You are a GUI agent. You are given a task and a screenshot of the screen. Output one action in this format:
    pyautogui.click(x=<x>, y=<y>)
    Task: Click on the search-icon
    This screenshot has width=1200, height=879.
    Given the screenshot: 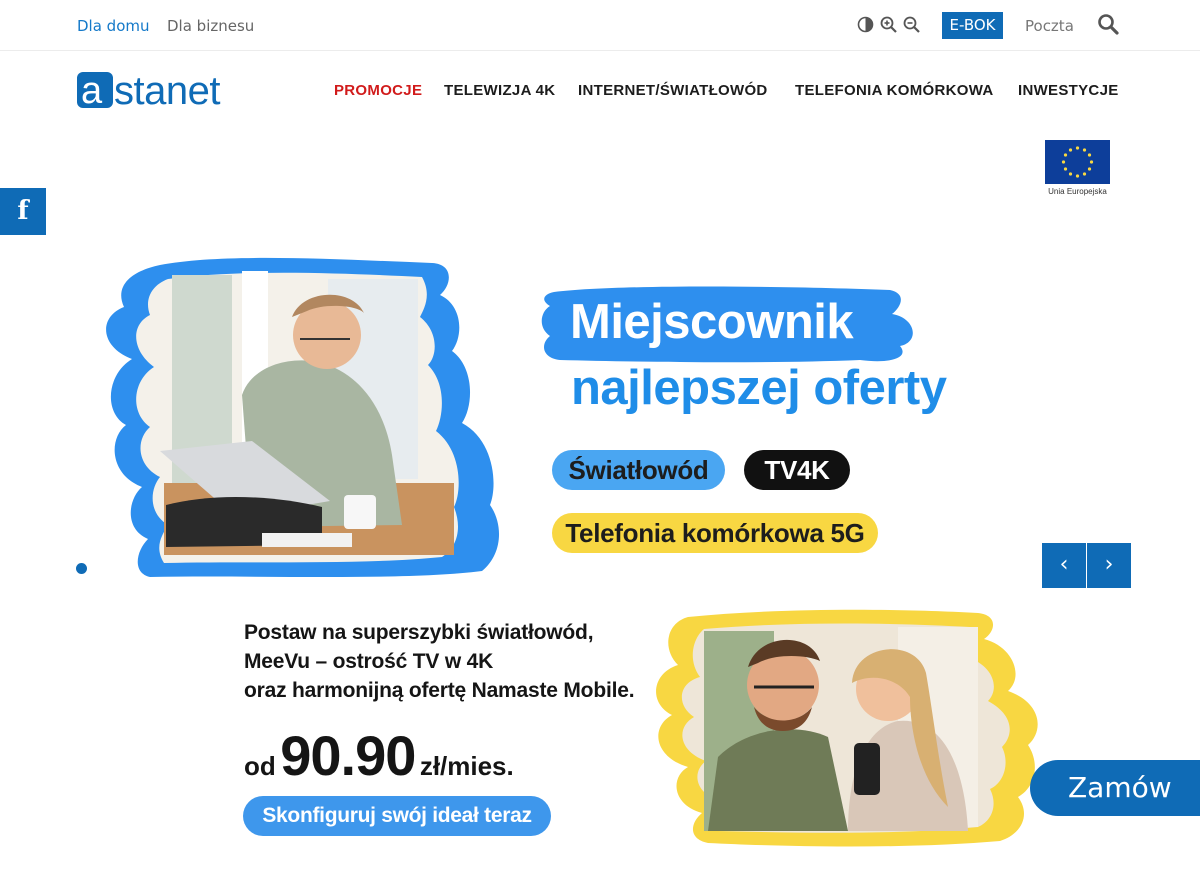 What is the action you would take?
    pyautogui.click(x=1108, y=24)
    